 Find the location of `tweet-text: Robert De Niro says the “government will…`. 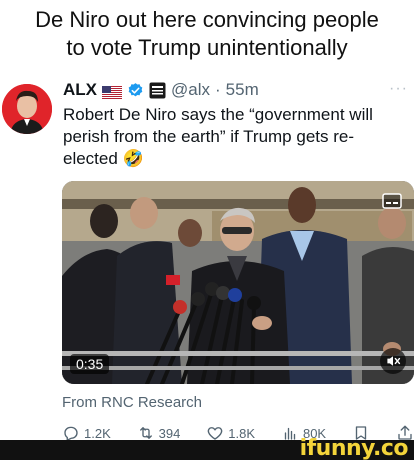

tweet-text: Robert De Niro says the “government will… is located at coordinates (233, 137).